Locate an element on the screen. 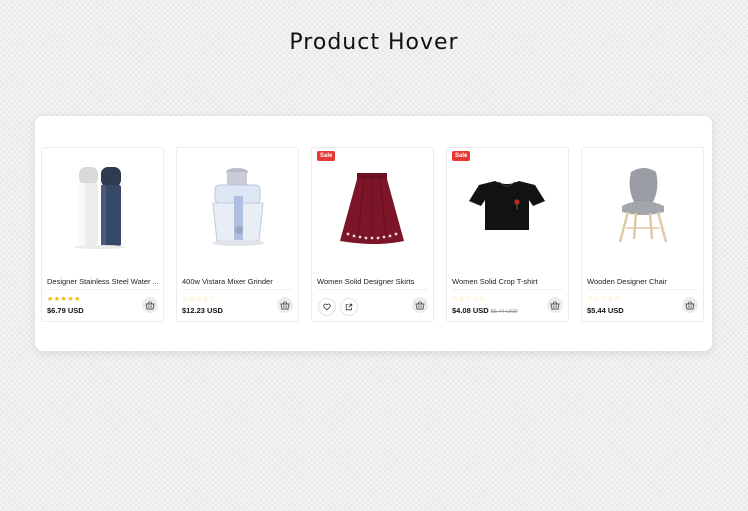 The height and width of the screenshot is (511, 748). product-image-skirt is located at coordinates (372, 208).